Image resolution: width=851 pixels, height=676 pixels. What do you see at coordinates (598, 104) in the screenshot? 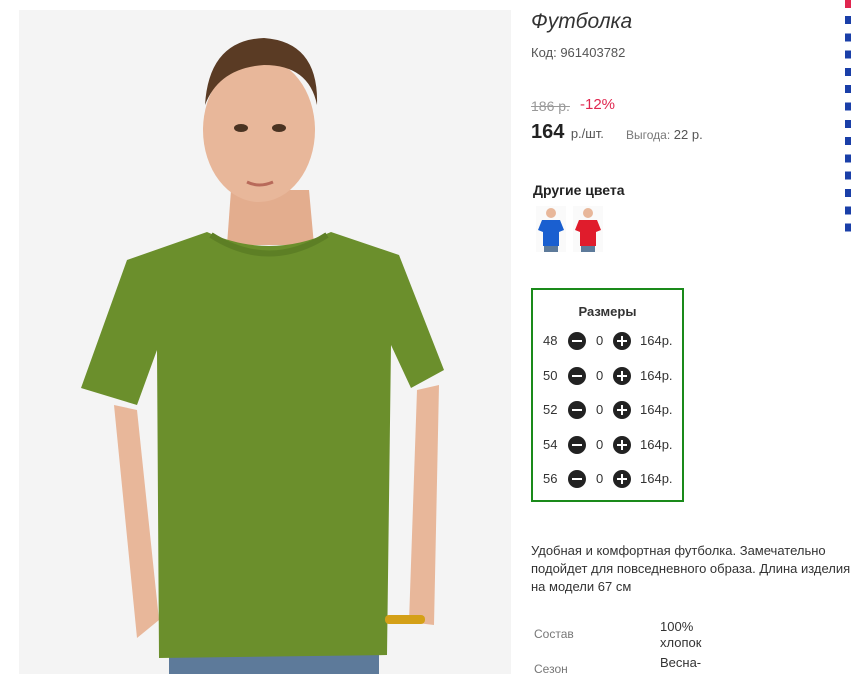
I see `discount-badge: -12%` at bounding box center [598, 104].